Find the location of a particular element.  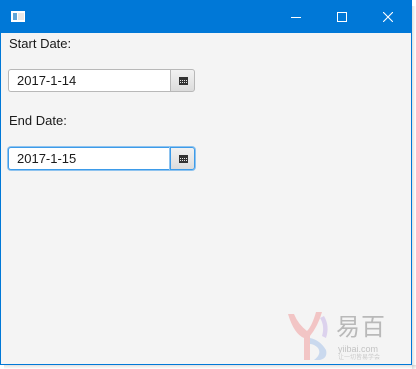

start-date-picker: 2017-1-14 is located at coordinates (101, 80).